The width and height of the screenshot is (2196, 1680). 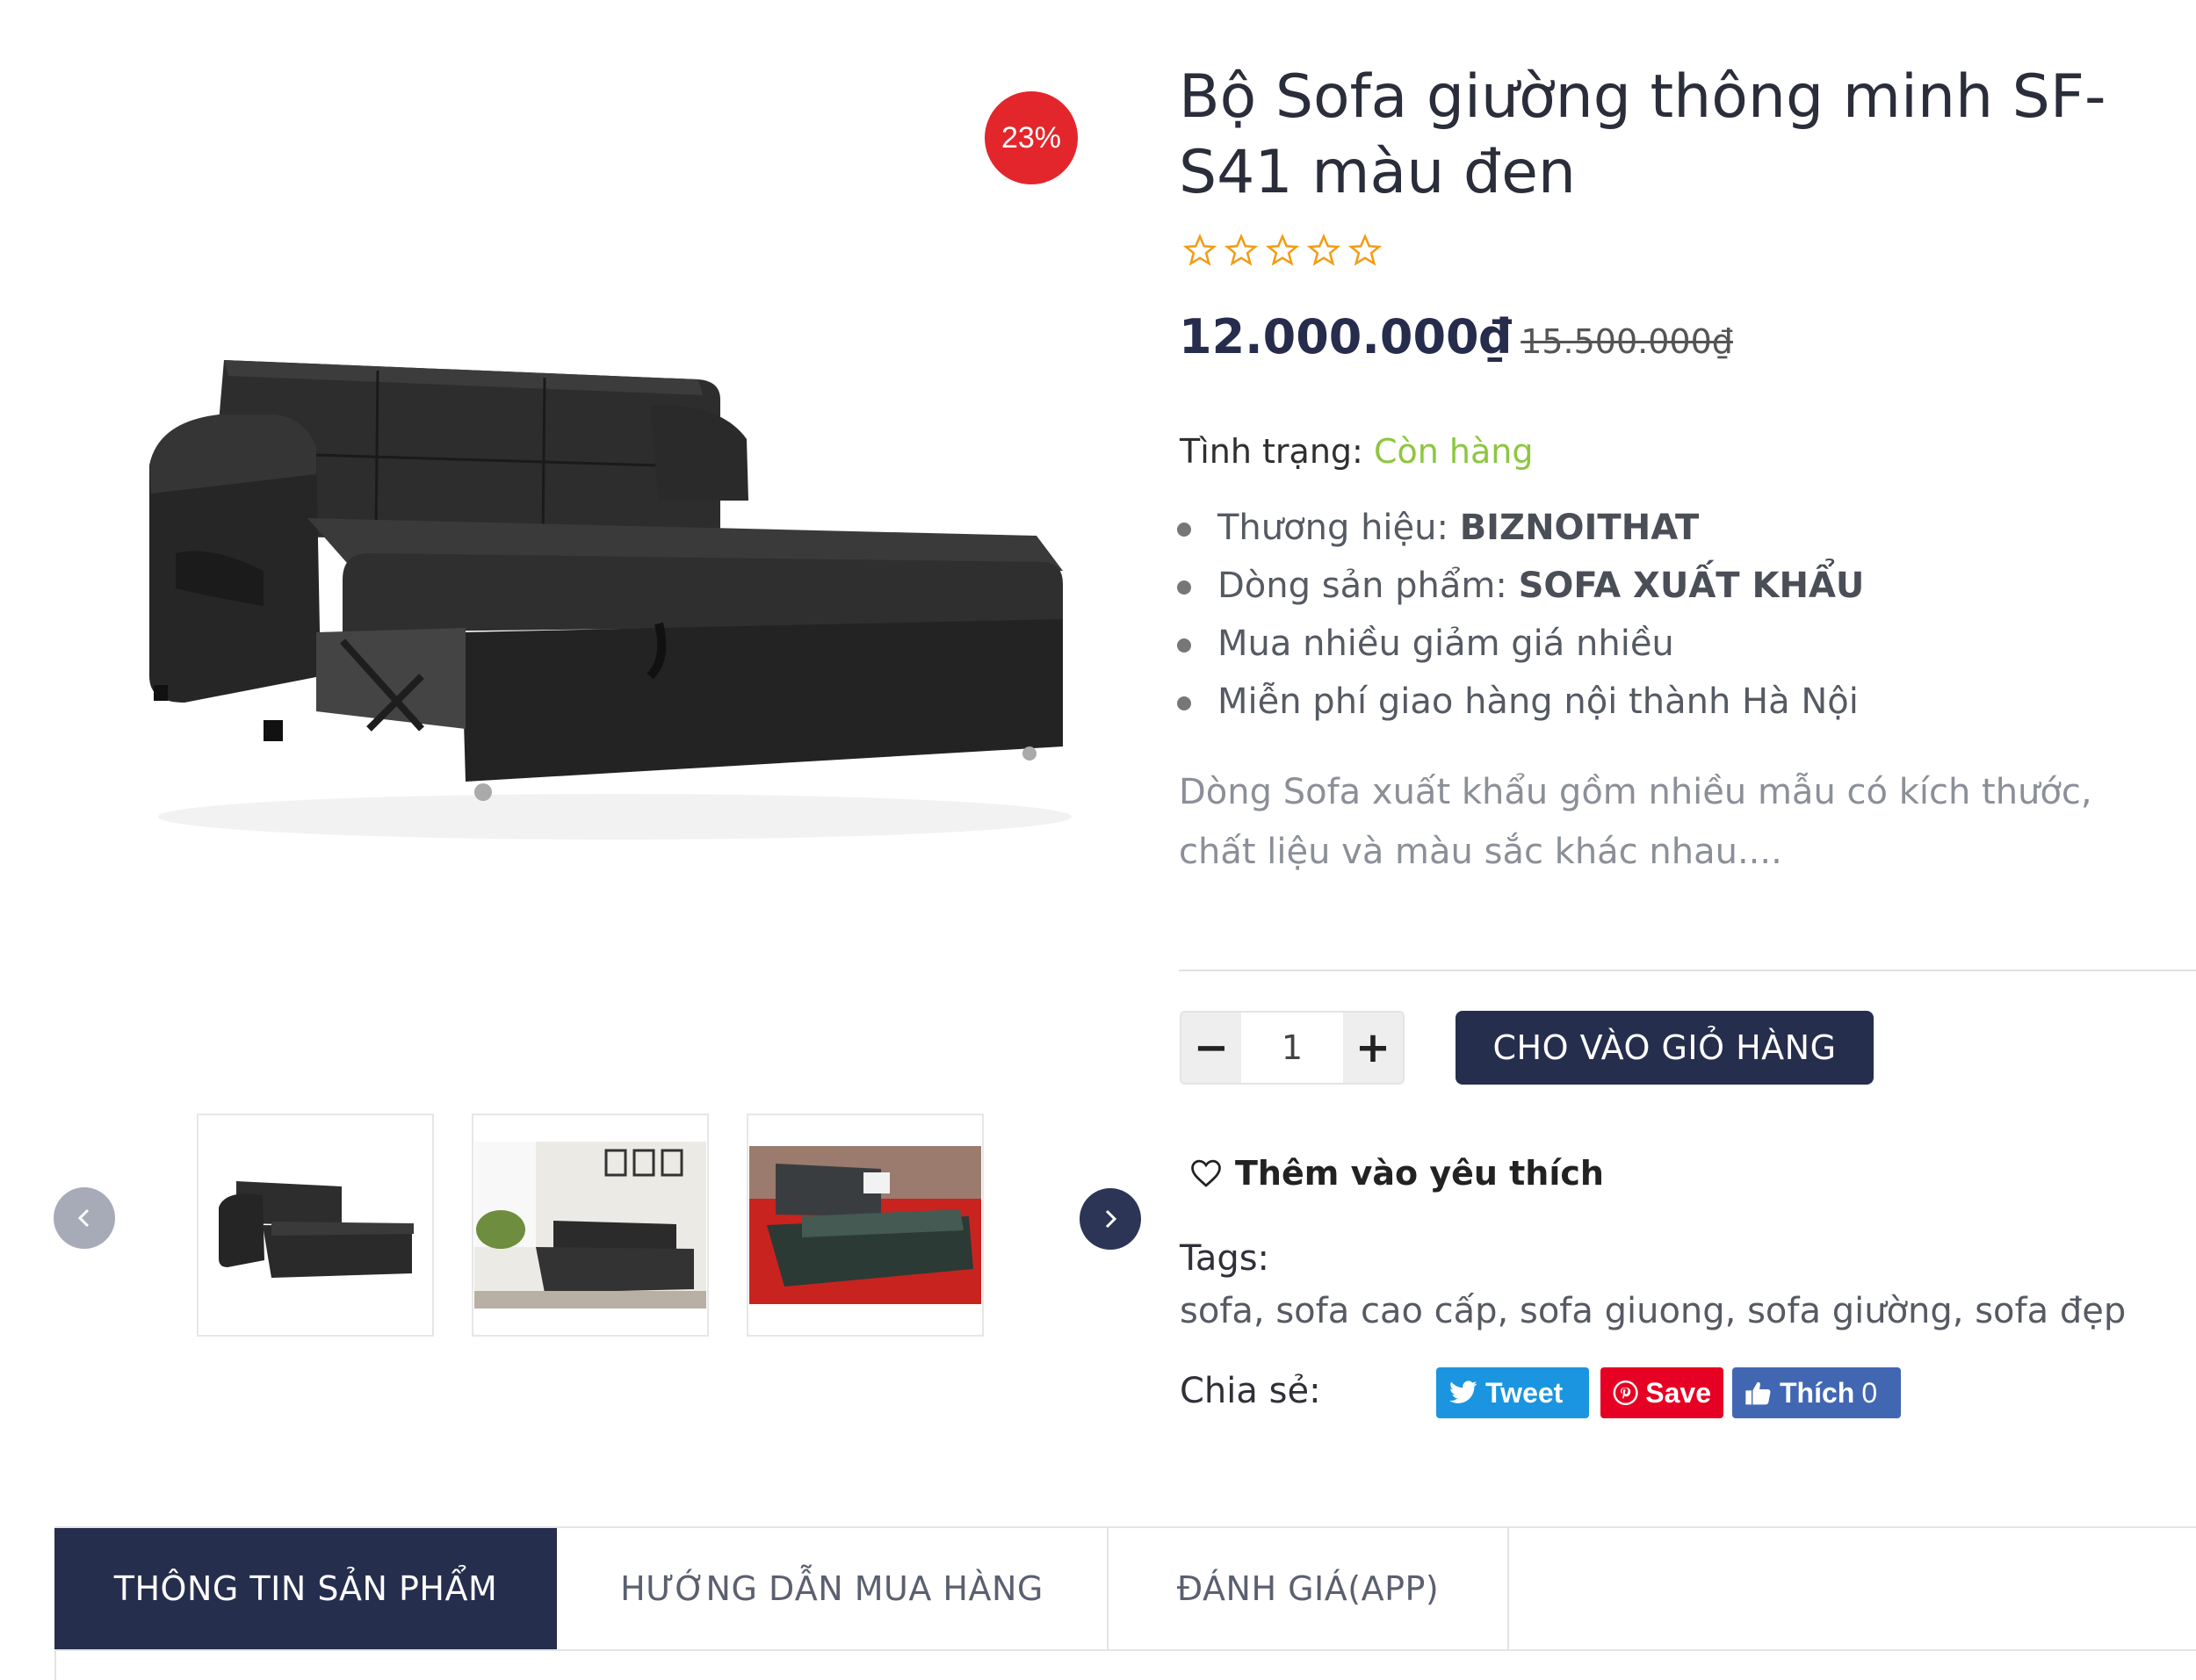 I want to click on feature-item-product-line: Dòng sản phẩm: SOFA XUẤT KHẨU, so click(x=1520, y=586).